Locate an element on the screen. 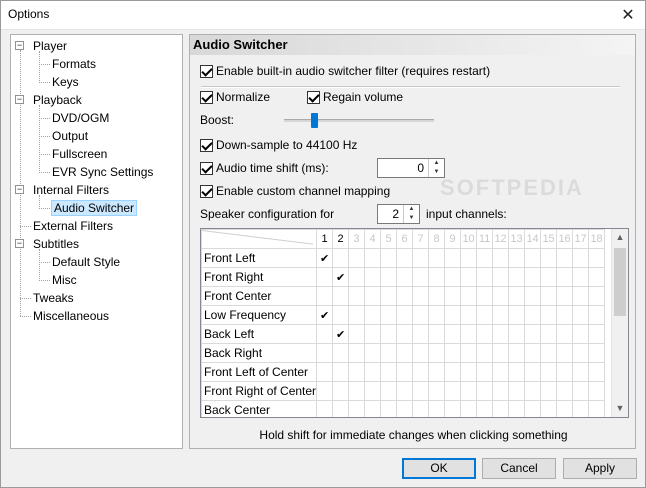 The height and width of the screenshot is (488, 646). tree-item: Miscellaneous is located at coordinates (71, 316).